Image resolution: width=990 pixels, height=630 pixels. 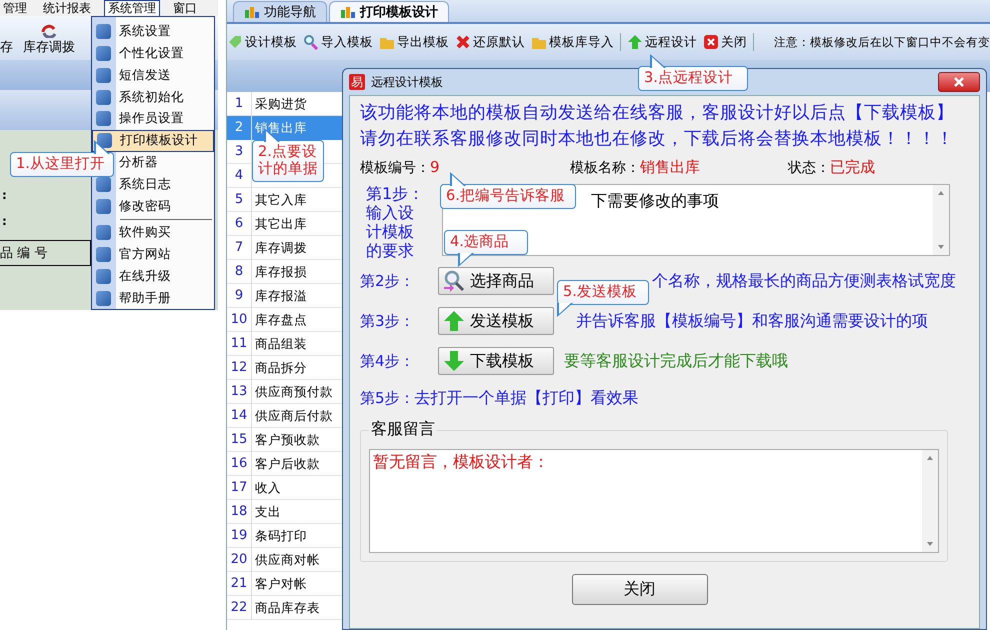 I want to click on row-number: 7, so click(x=239, y=248).